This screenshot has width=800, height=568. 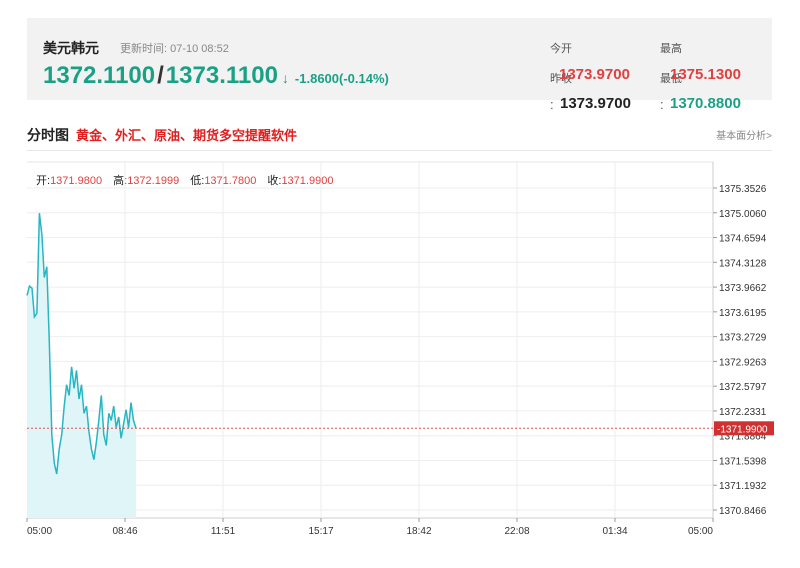 What do you see at coordinates (223, 531) in the screenshot?
I see `x-tick-label: 11:51` at bounding box center [223, 531].